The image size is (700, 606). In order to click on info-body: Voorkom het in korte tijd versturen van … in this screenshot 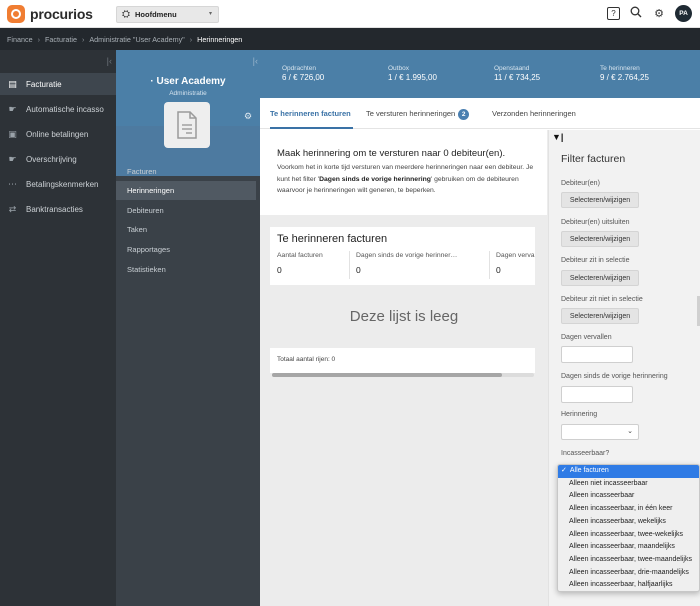, I will do `click(405, 179)`.